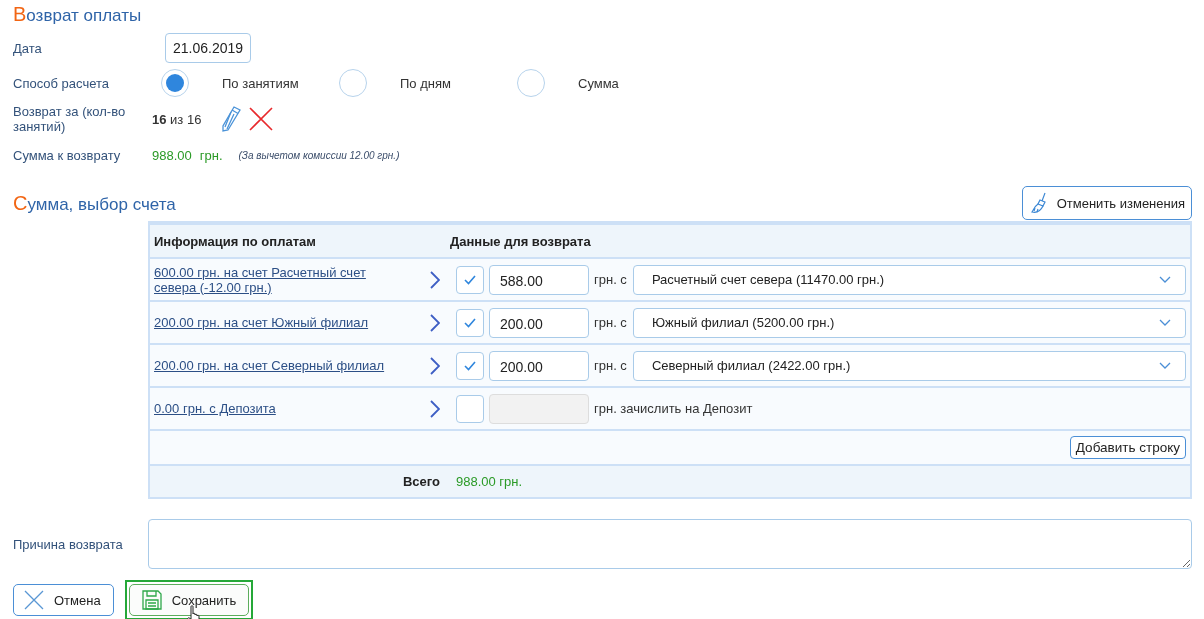 The width and height of the screenshot is (1204, 619). What do you see at coordinates (77, 14) in the screenshot?
I see `section-title: Возврат оплаты` at bounding box center [77, 14].